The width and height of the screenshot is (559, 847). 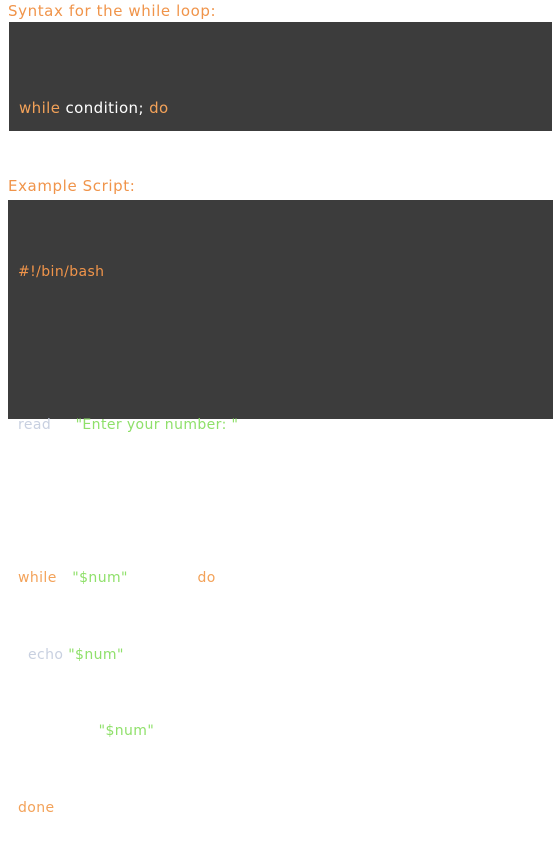 I want to click on syntax-heading: Syntax for the while loop:, so click(x=112, y=11).